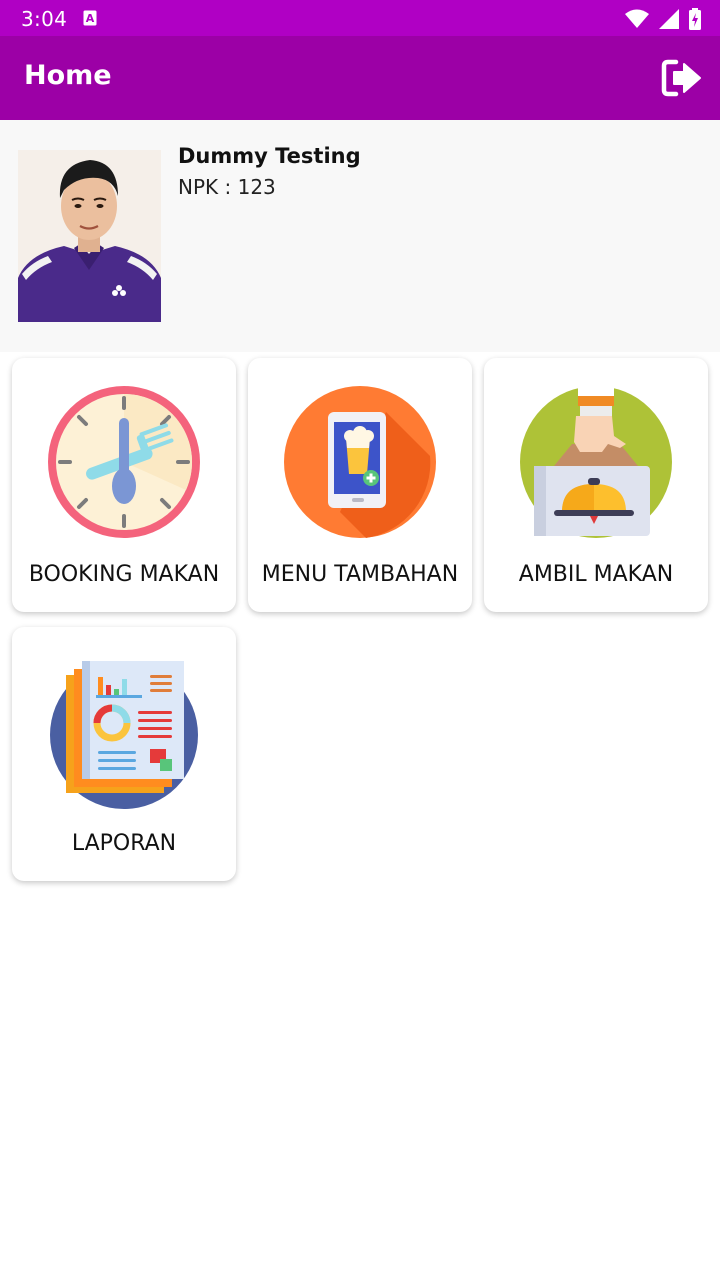 The width and height of the screenshot is (720, 1280). I want to click on status-time: 3:04, so click(44, 19).